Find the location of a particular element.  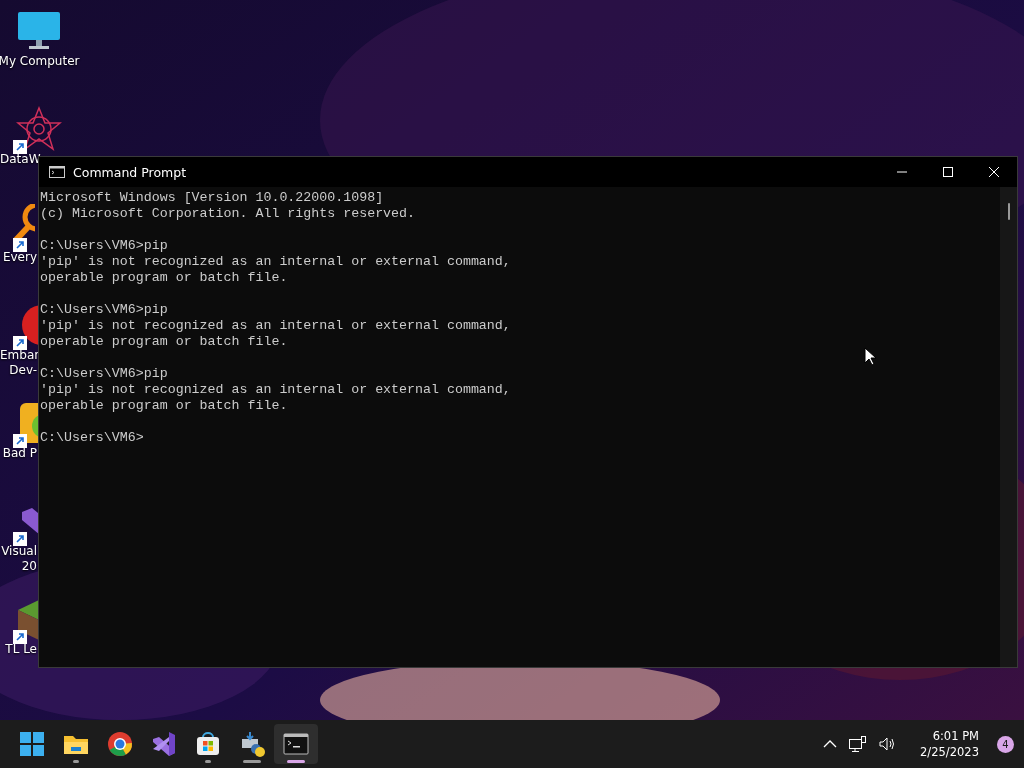

chrome-icon is located at coordinates (120, 744).